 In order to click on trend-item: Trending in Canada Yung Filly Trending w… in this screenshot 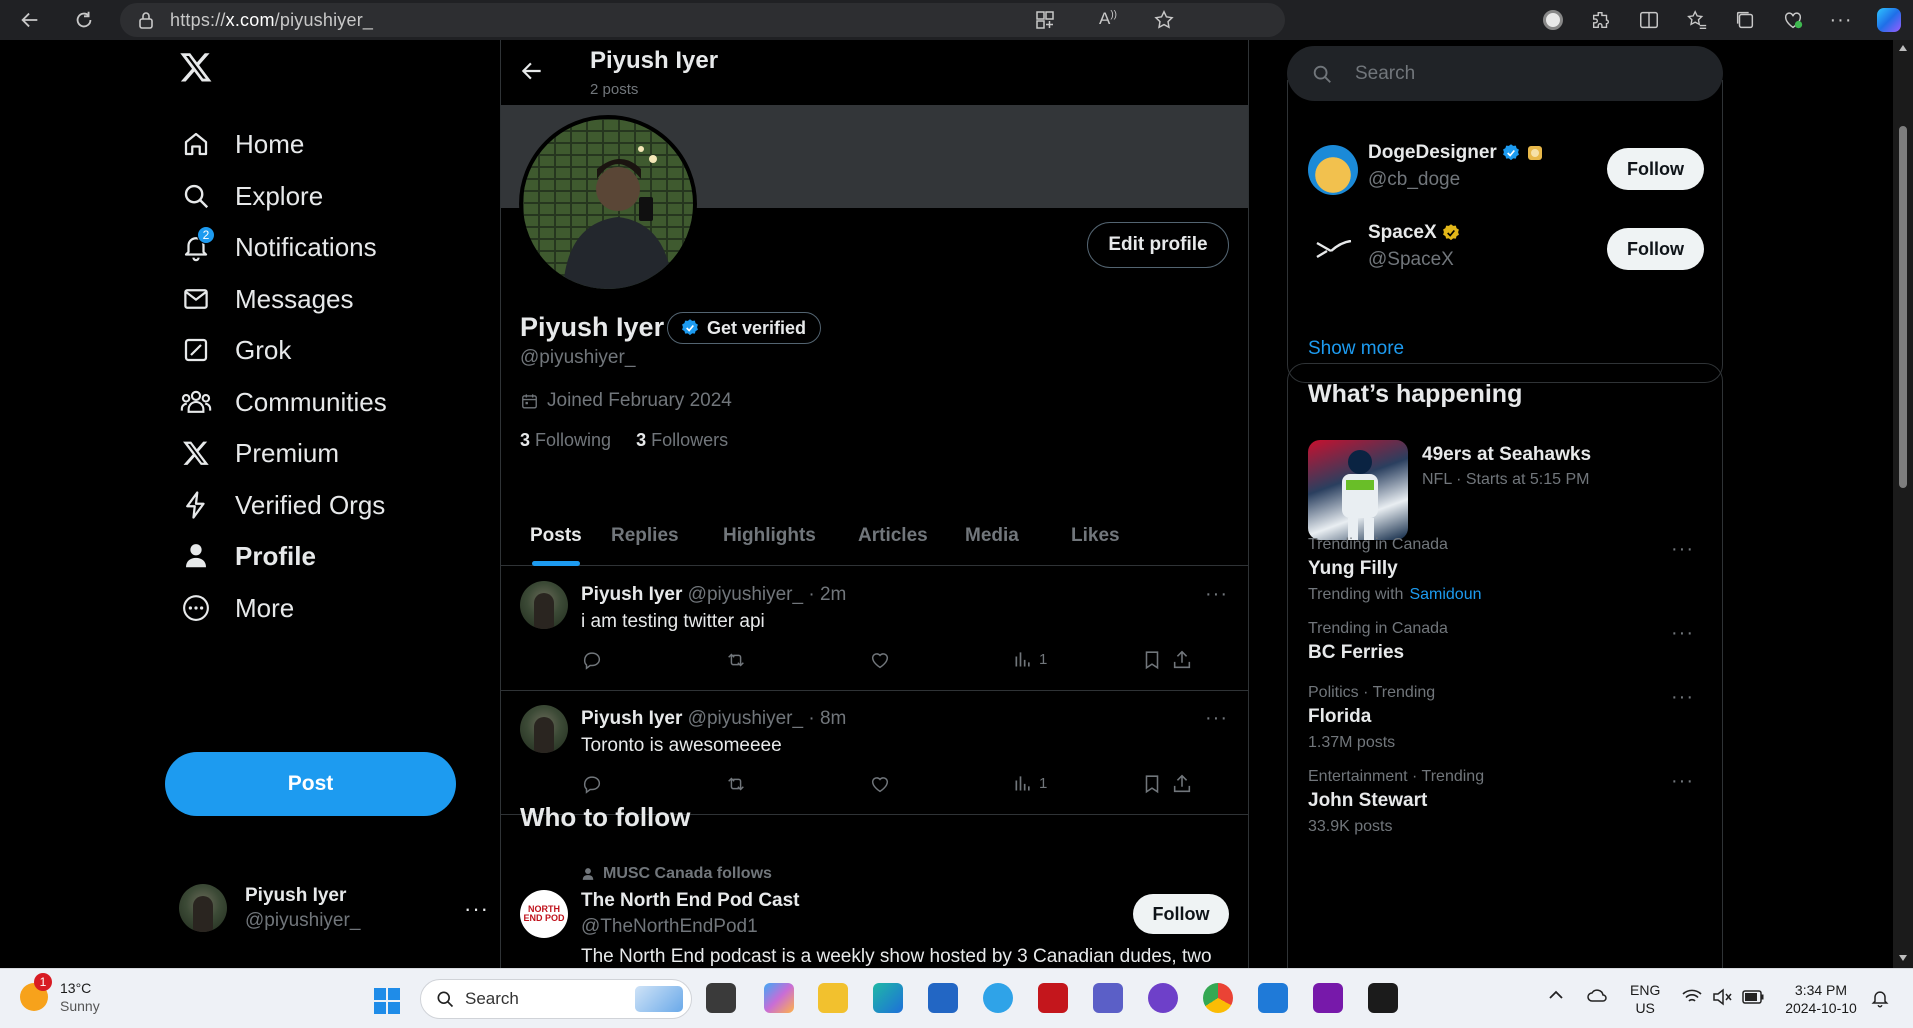, I will do `click(1506, 570)`.